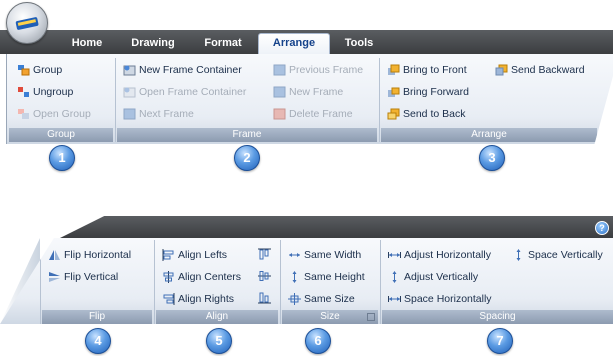  I want to click on send-backward-label: Send Backward, so click(548, 70).